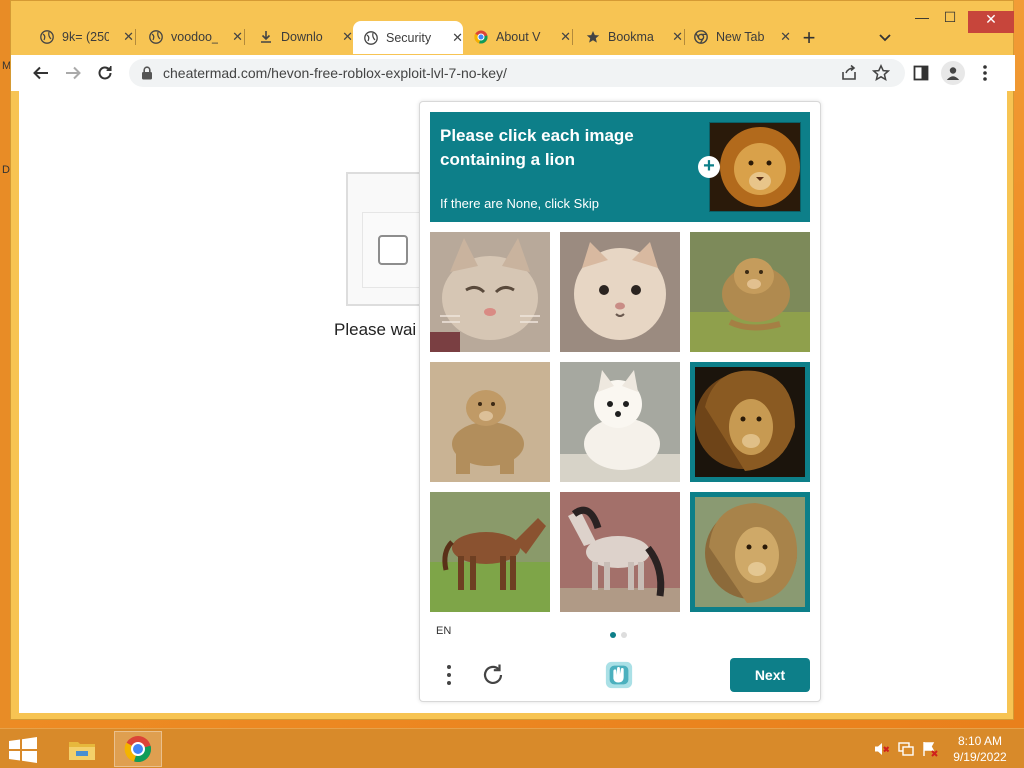  What do you see at coordinates (619, 675) in the screenshot?
I see `hcaptcha-logo-icon` at bounding box center [619, 675].